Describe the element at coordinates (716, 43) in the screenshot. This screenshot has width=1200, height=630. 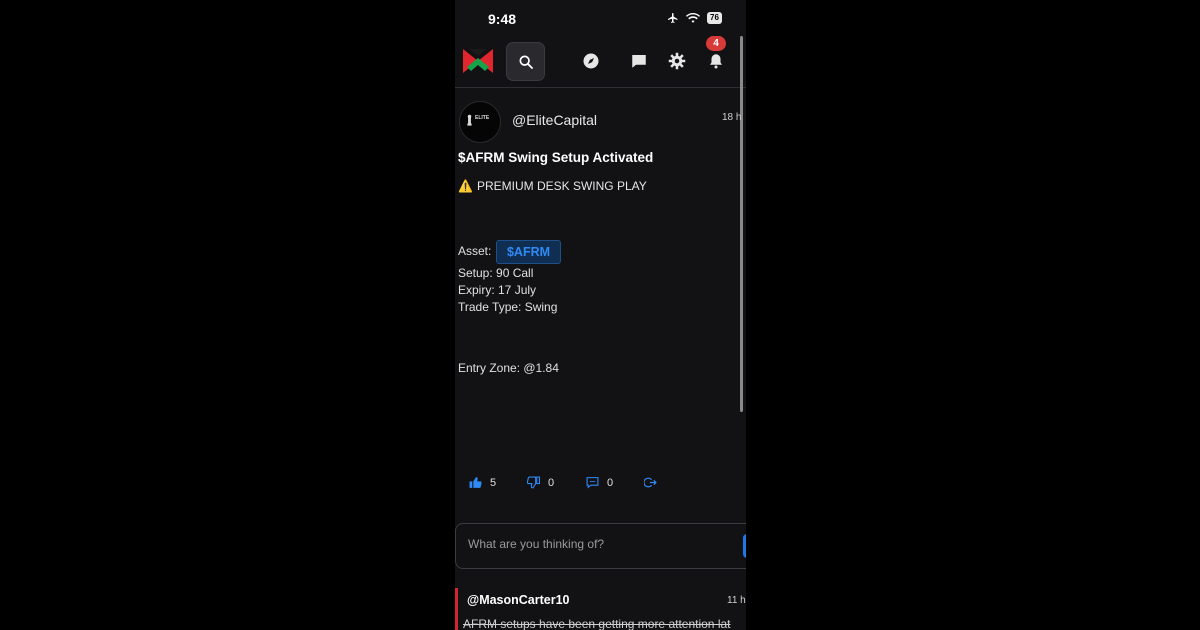
I see `notification-badge: 4` at that location.